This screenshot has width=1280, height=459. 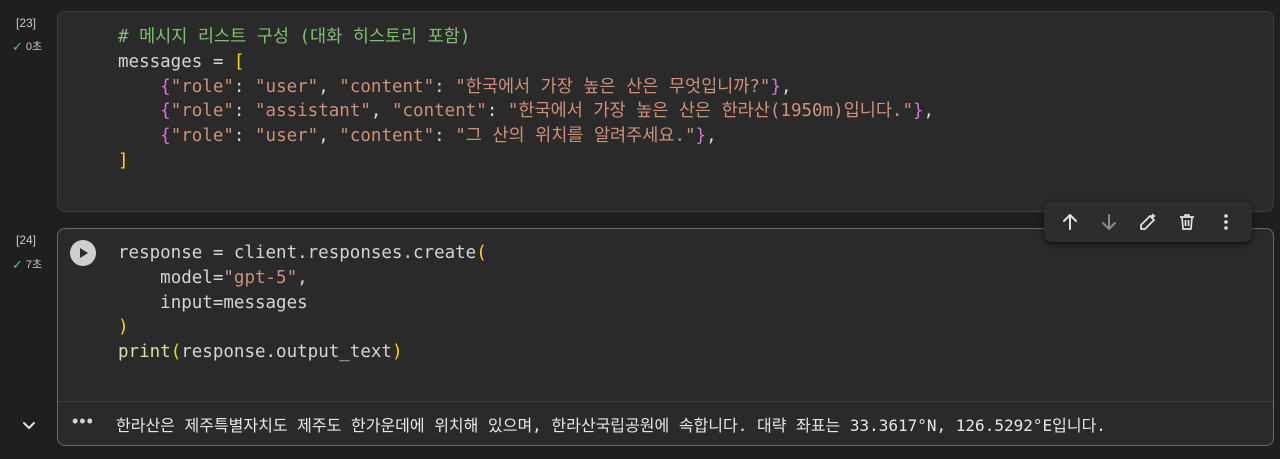 What do you see at coordinates (613, 86) in the screenshot?
I see `code-content-value: "한국에서 가장 높은 산은 무엇입니까?"` at bounding box center [613, 86].